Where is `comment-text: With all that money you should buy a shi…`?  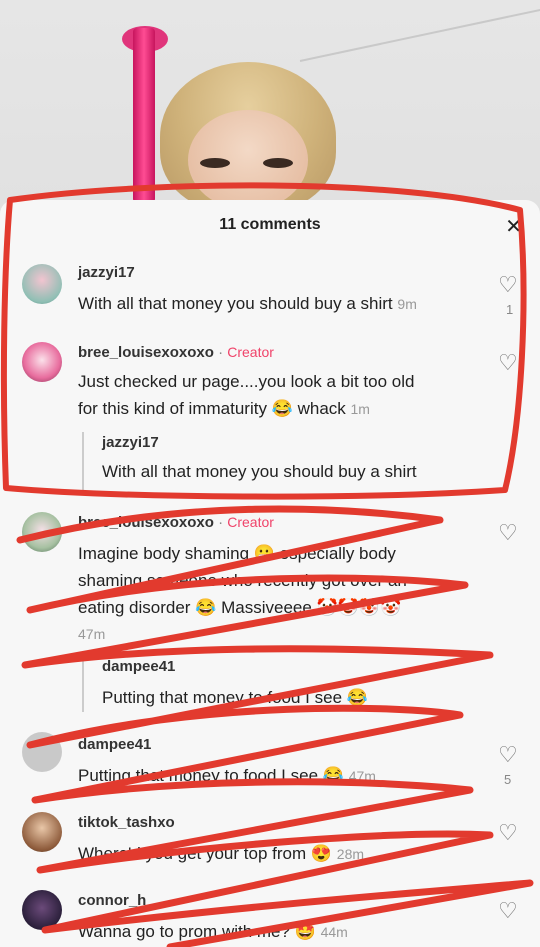
comment-text: With all that money you should buy a shi… is located at coordinates (247, 304).